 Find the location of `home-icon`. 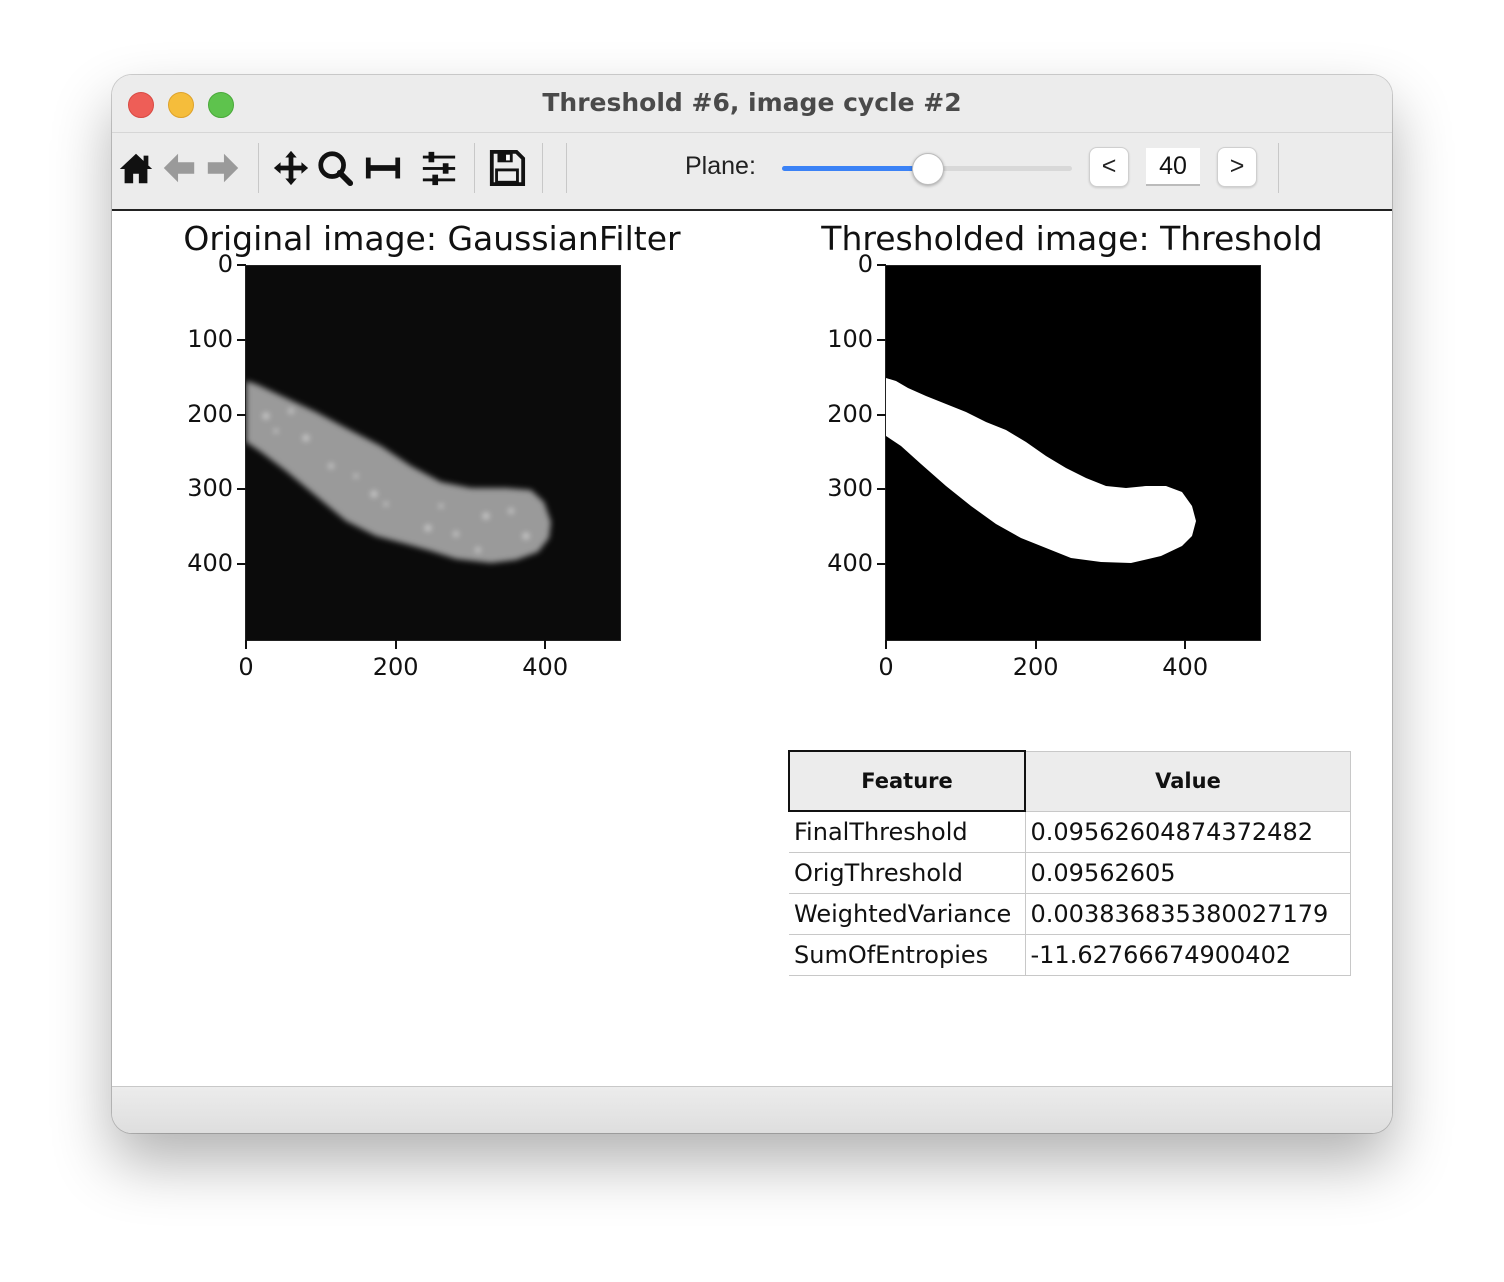

home-icon is located at coordinates (136, 168).